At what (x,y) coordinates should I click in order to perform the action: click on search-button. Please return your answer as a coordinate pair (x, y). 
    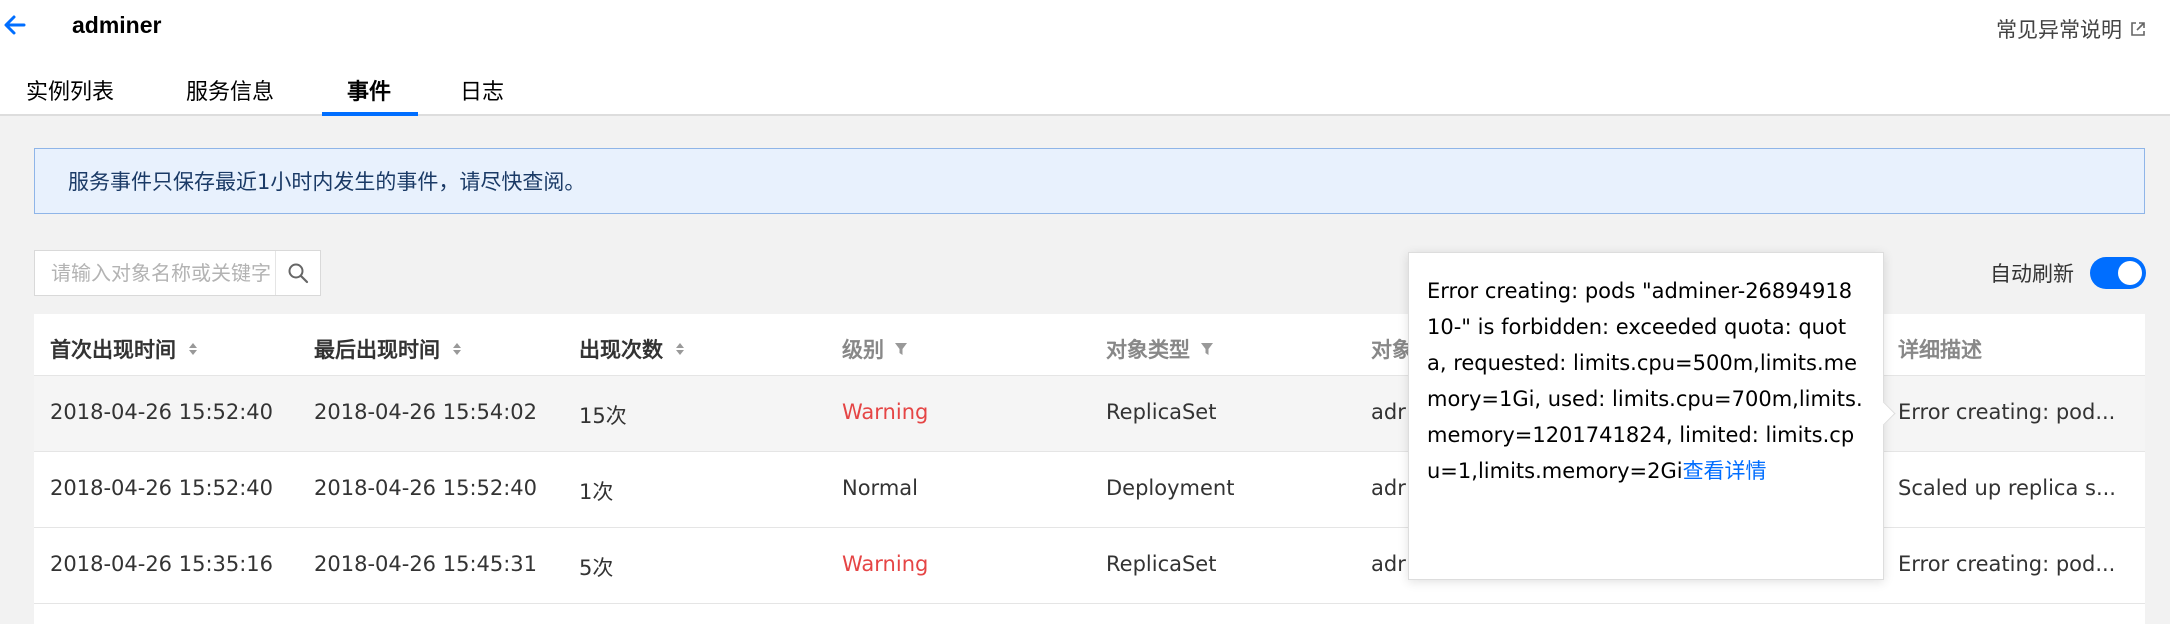
    Looking at the image, I should click on (297, 273).